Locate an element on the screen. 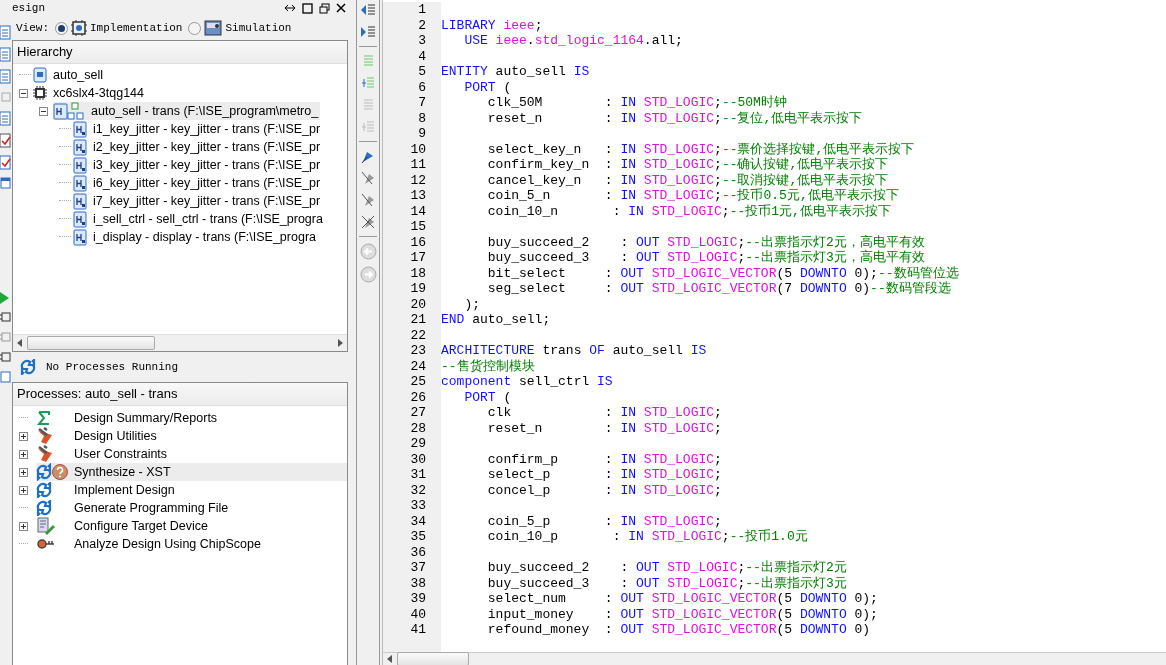  line-number: 41 is located at coordinates (418, 630).